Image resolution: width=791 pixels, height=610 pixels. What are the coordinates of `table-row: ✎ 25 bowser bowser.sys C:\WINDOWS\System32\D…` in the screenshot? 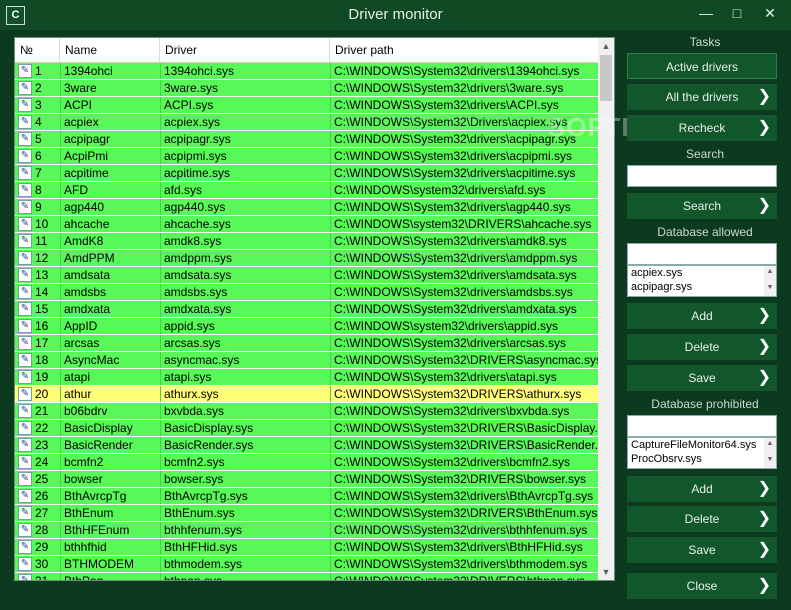 It's located at (306, 479).